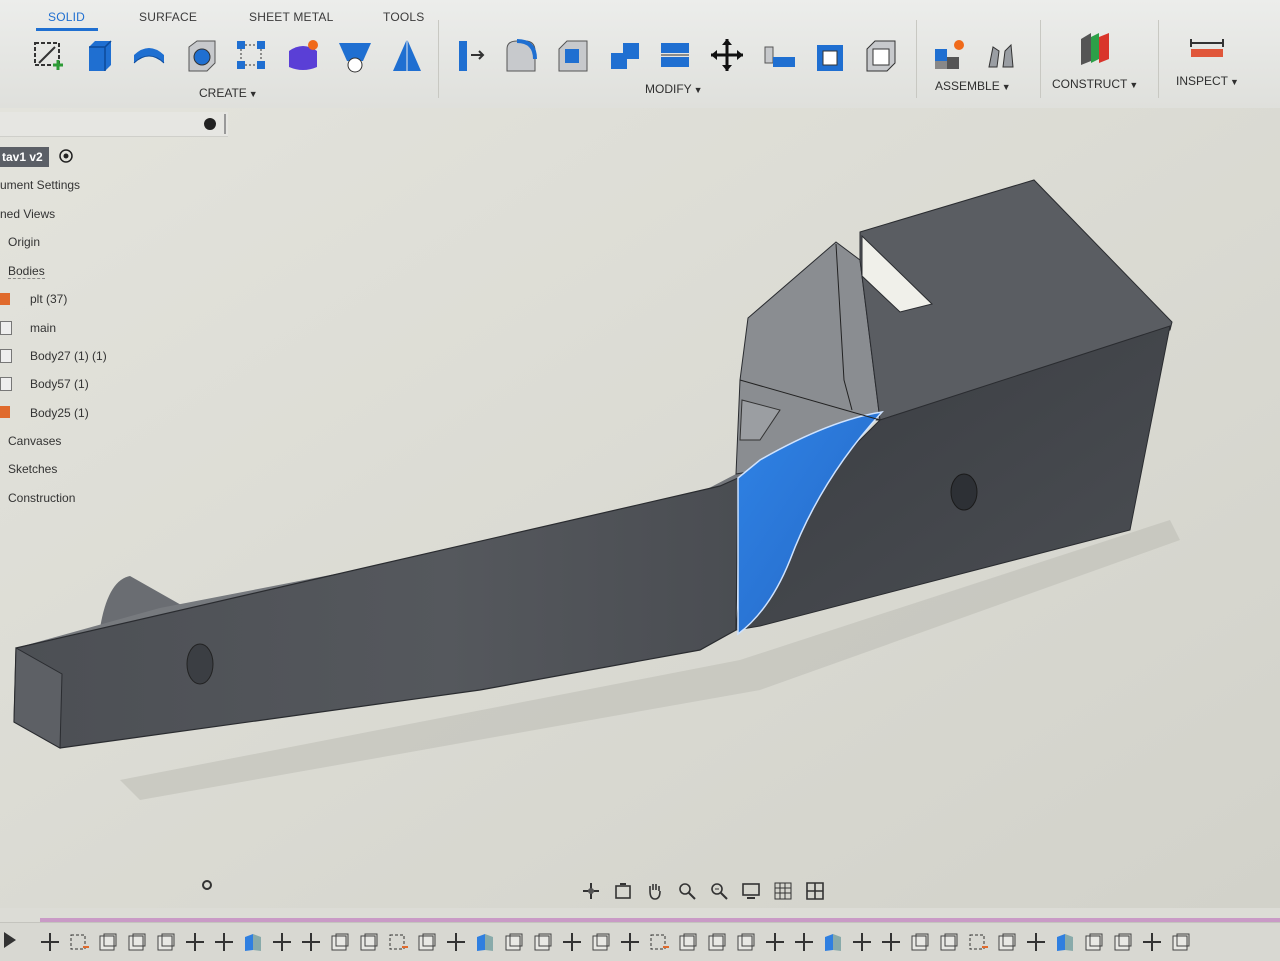 This screenshot has width=1280, height=961. I want to click on new-component-icon, so click(949, 55).